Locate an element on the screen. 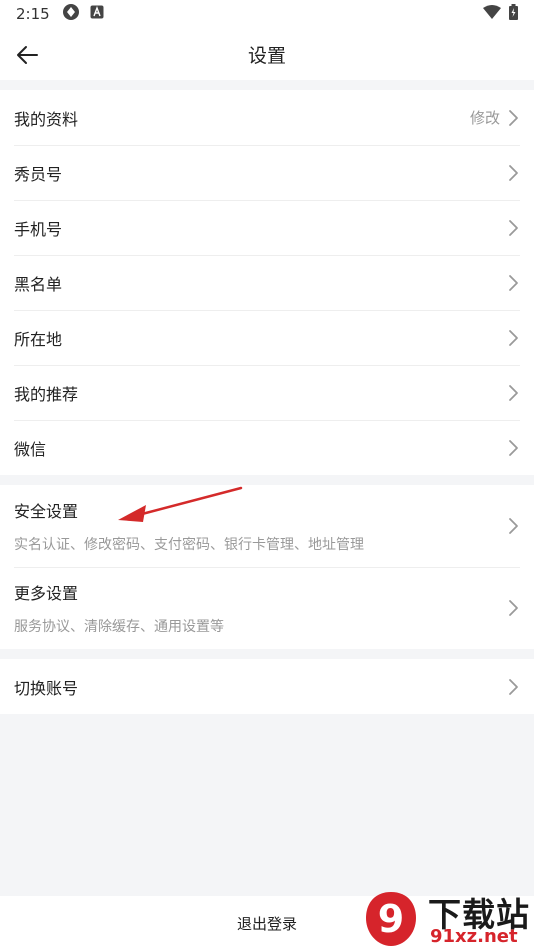 The width and height of the screenshot is (534, 950). row-phone: 手机号 is located at coordinates (267, 227).